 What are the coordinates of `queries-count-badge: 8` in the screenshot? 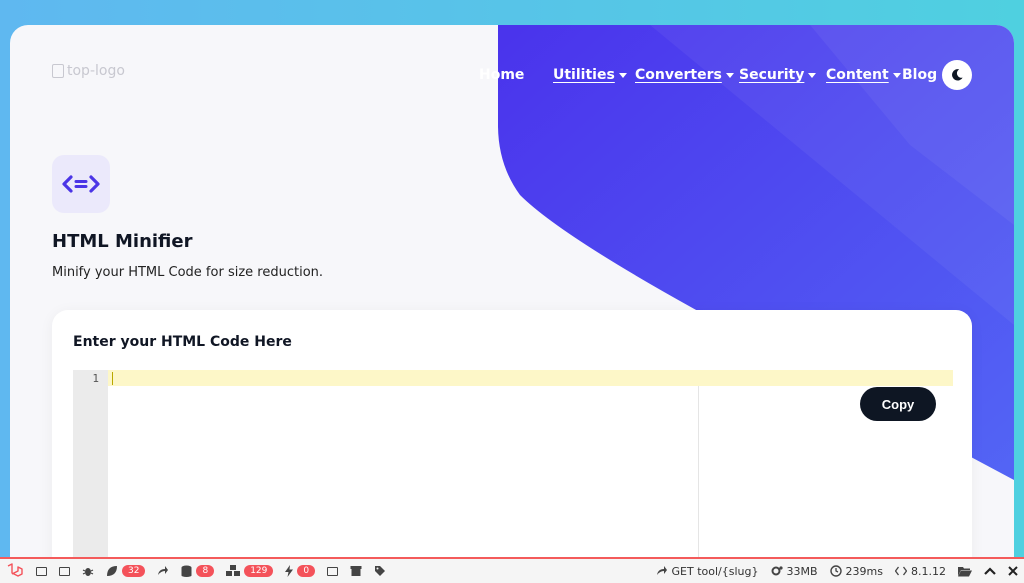 It's located at (205, 571).